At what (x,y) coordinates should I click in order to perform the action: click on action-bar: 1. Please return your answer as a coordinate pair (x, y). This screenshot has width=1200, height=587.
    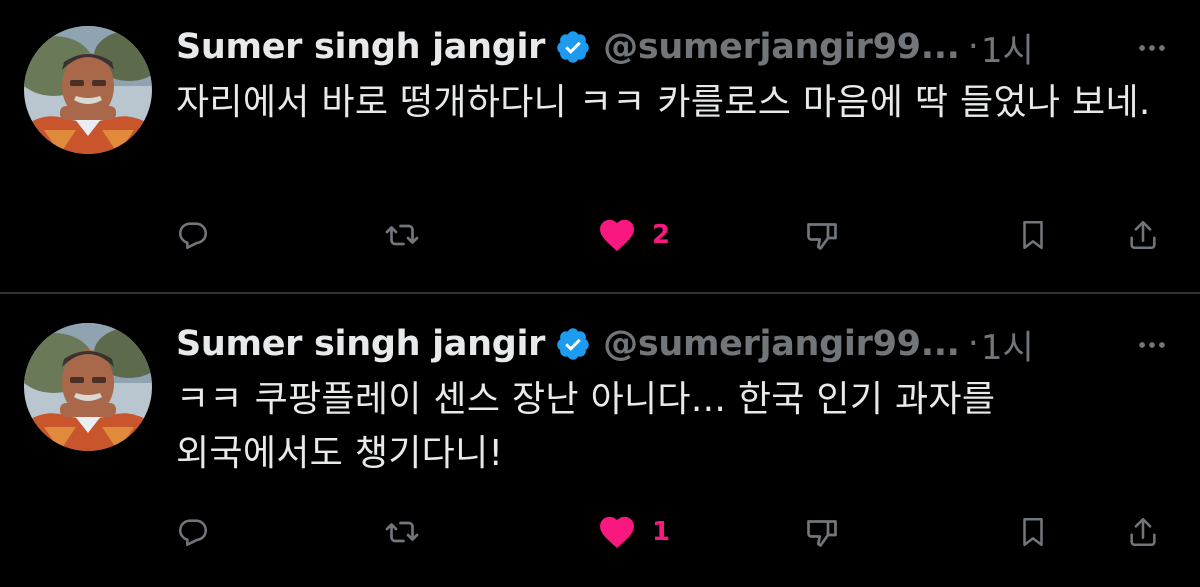
    Looking at the image, I should click on (676, 532).